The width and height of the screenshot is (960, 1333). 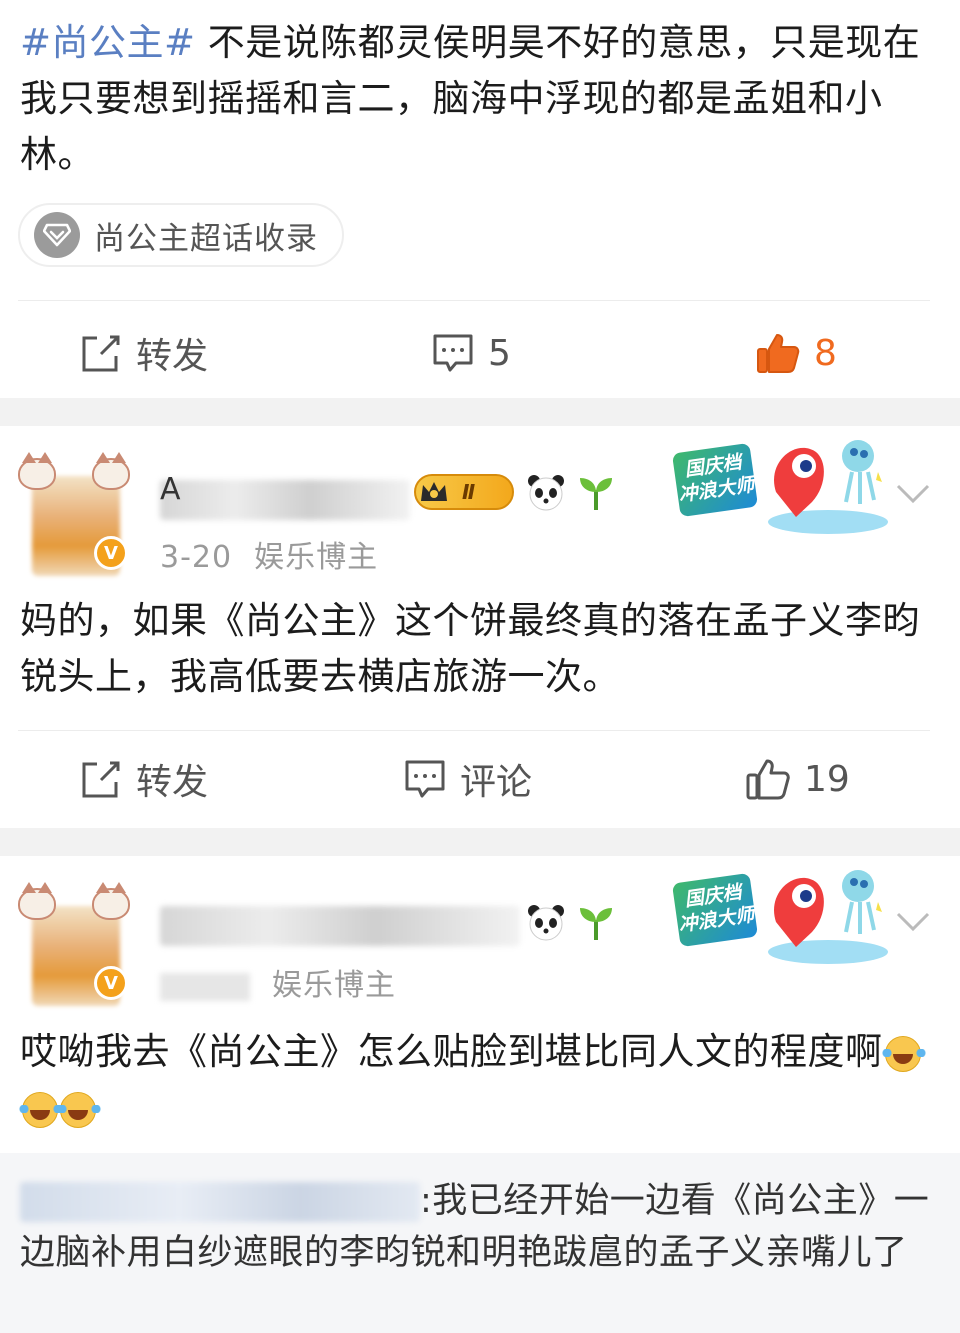 I want to click on like-button: 8, so click(x=796, y=353).